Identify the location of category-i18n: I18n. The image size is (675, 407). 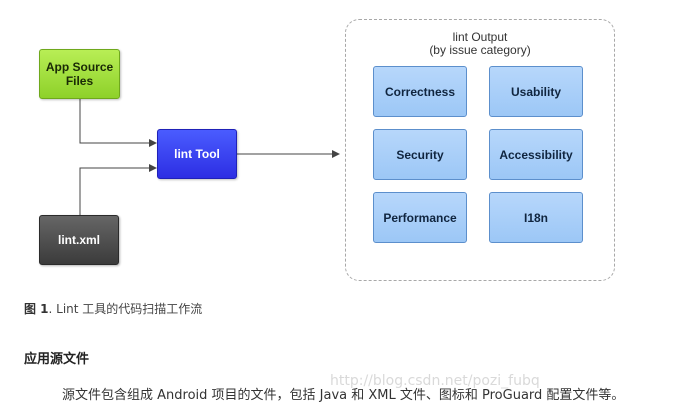
(536, 217).